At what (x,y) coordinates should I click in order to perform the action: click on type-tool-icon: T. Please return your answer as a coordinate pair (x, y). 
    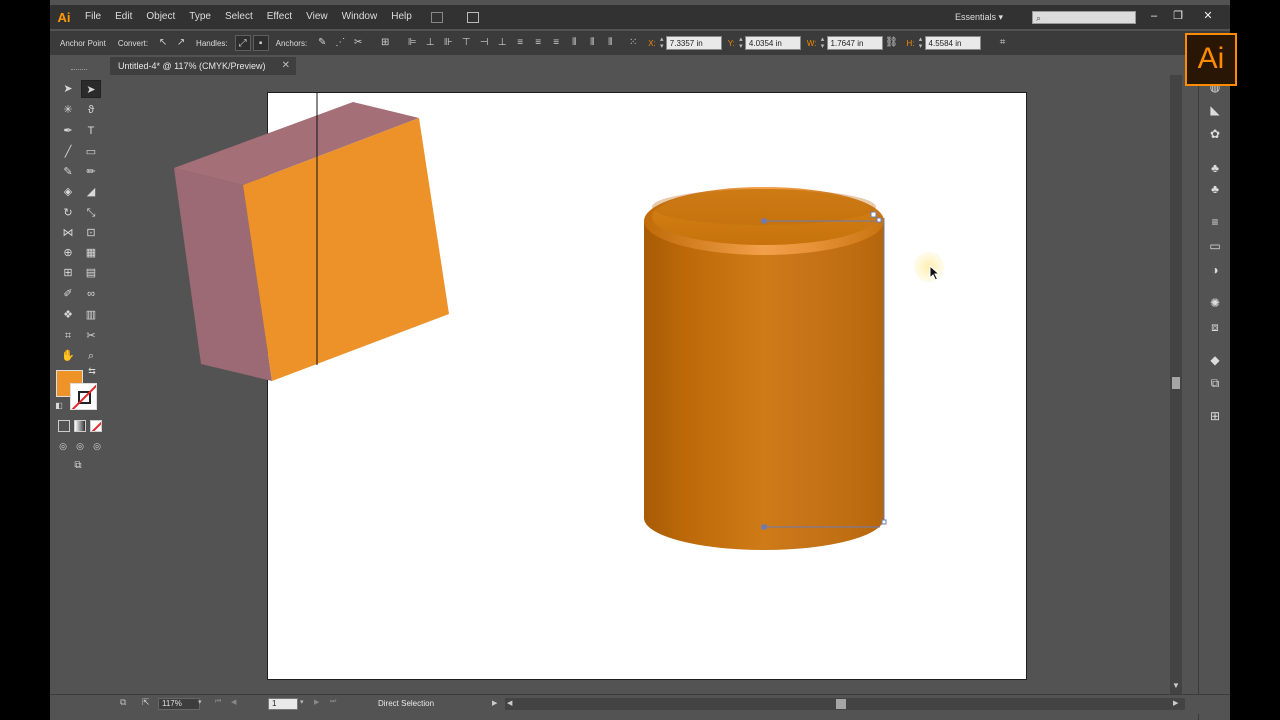
    Looking at the image, I should click on (91, 131).